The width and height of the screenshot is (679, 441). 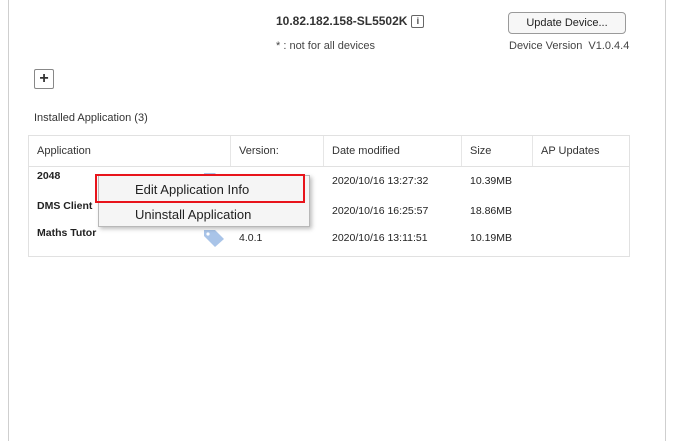 What do you see at coordinates (130, 238) in the screenshot?
I see `app-name-cell: Maths Tutor` at bounding box center [130, 238].